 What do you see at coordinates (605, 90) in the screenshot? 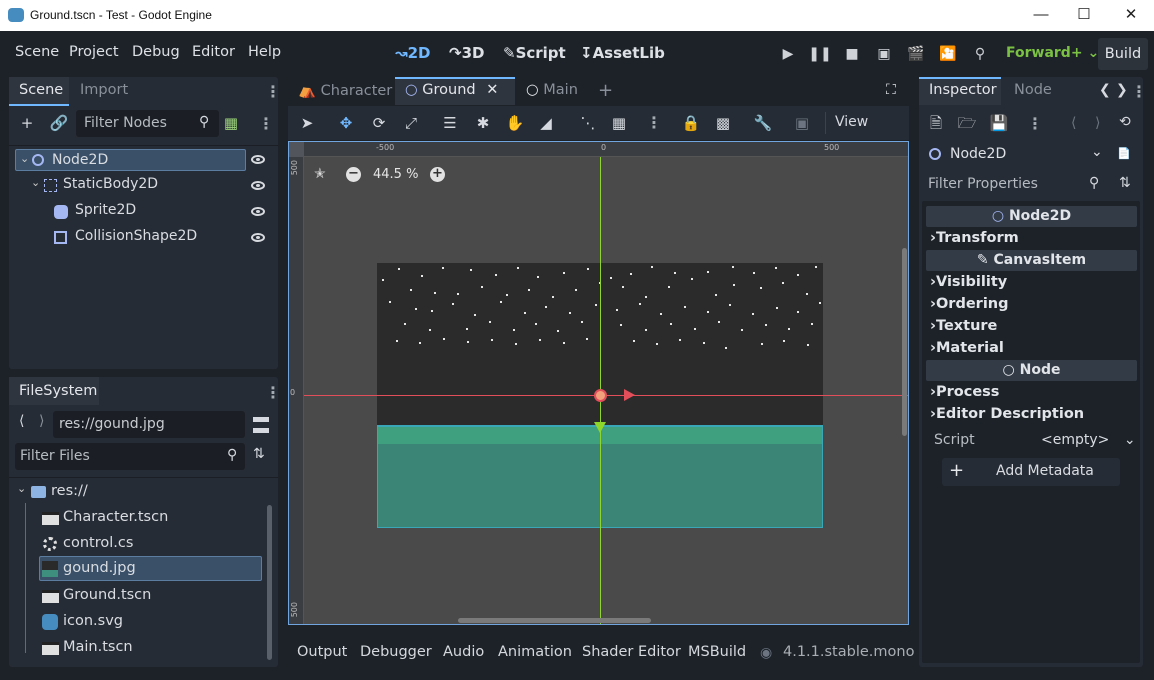
I see `add-tab-icon: +` at bounding box center [605, 90].